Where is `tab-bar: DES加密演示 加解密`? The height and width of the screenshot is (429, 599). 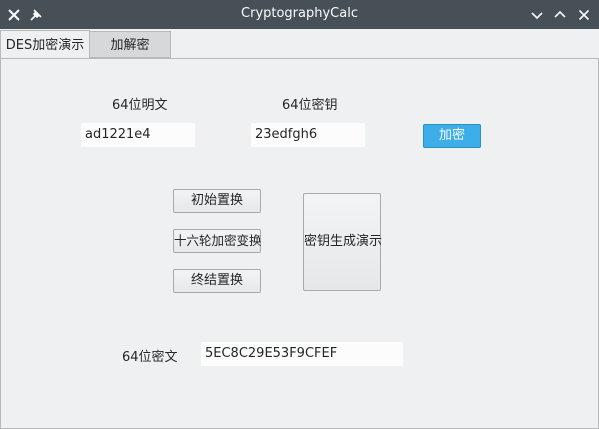
tab-bar: DES加密演示 加解密 is located at coordinates (299, 44).